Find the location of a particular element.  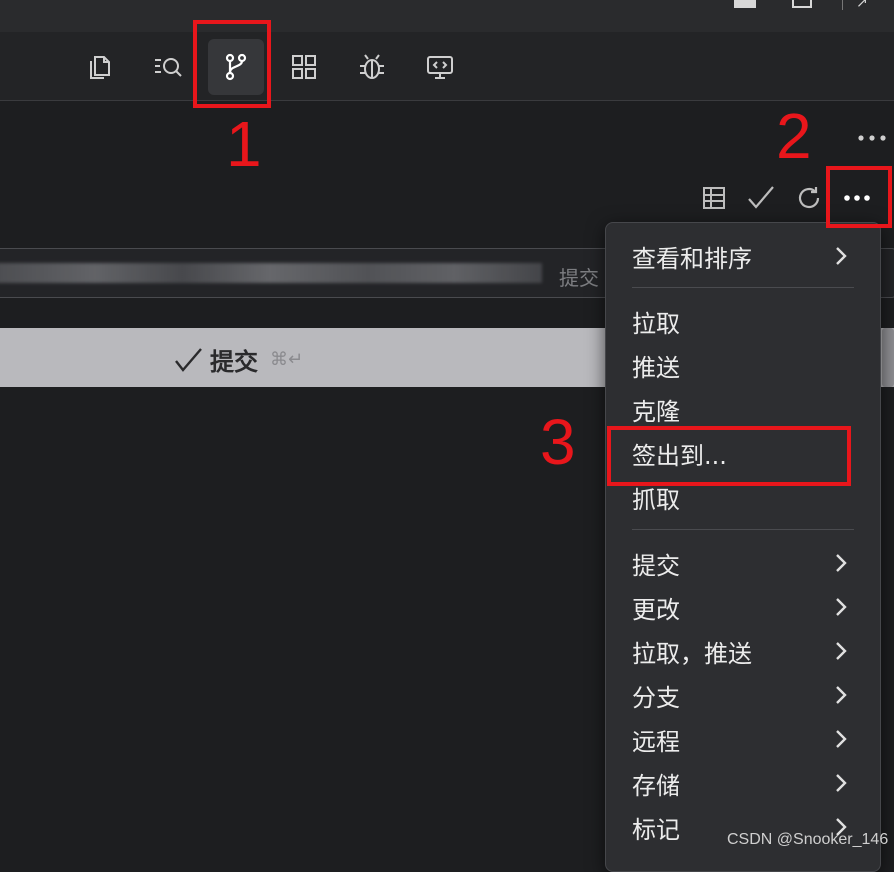

activity-extensions is located at coordinates (304, 67).